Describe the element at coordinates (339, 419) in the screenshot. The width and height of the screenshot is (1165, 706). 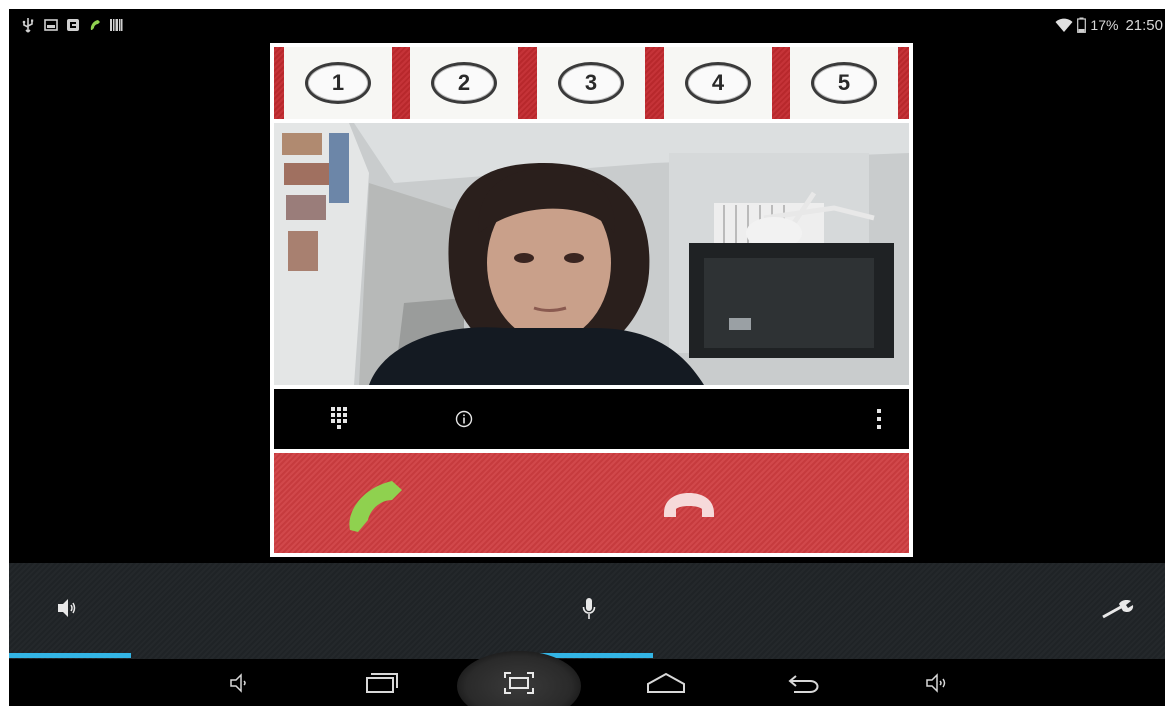
I see `dialpad-icon` at that location.